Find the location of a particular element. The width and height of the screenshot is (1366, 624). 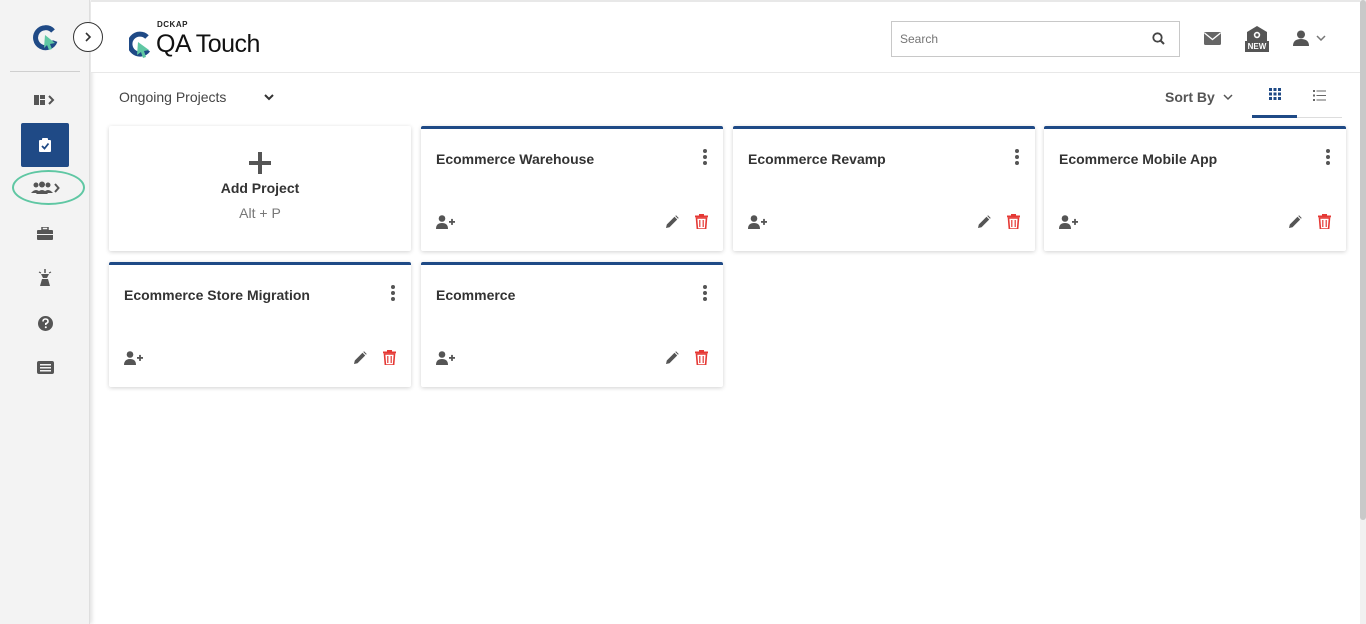

dashboard-icon is located at coordinates (44, 100).